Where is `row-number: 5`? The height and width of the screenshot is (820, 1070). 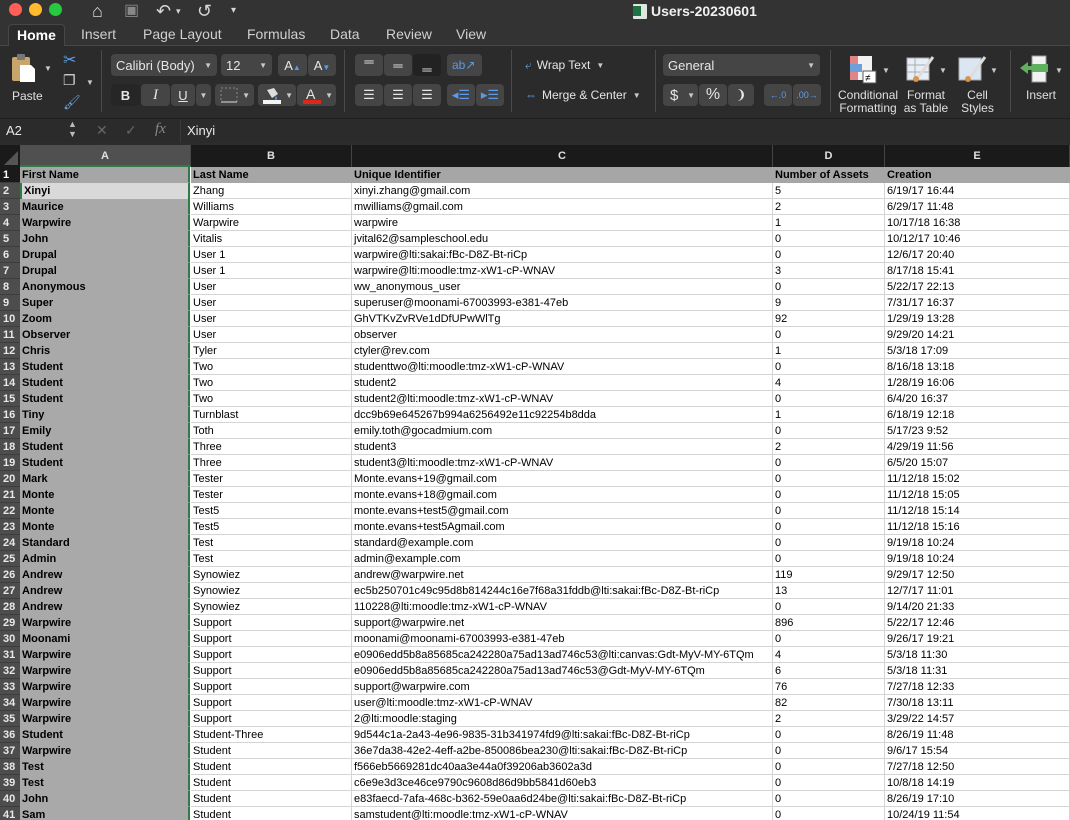
row-number: 5 is located at coordinates (10, 239).